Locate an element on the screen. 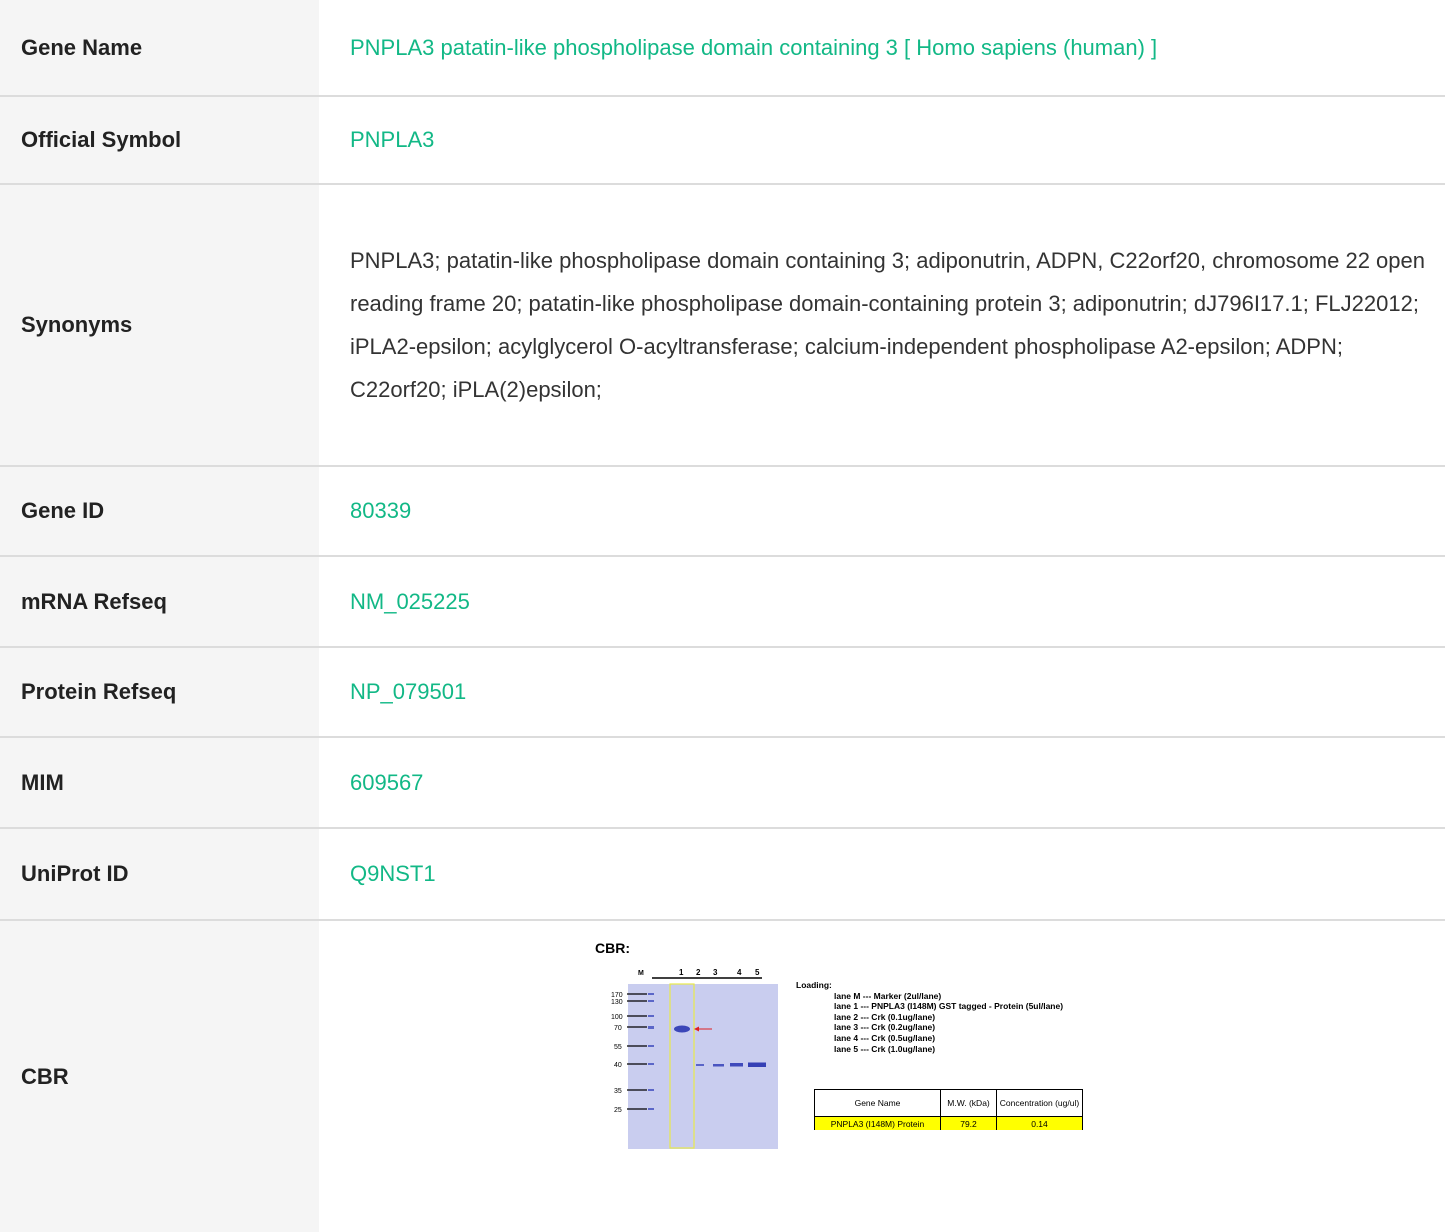 Image resolution: width=1445 pixels, height=1232 pixels. uniprot-id-link: Q9NST1 is located at coordinates (393, 873).